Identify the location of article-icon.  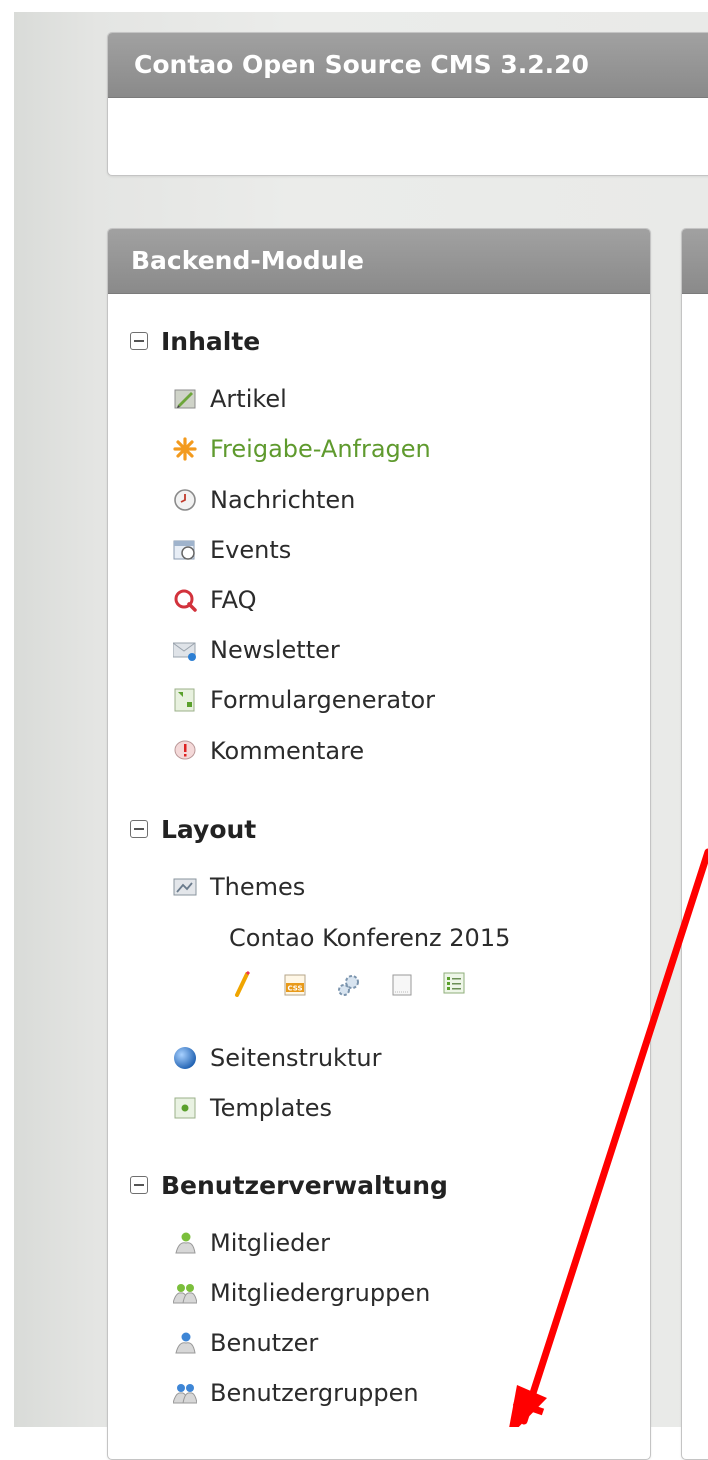
(185, 399).